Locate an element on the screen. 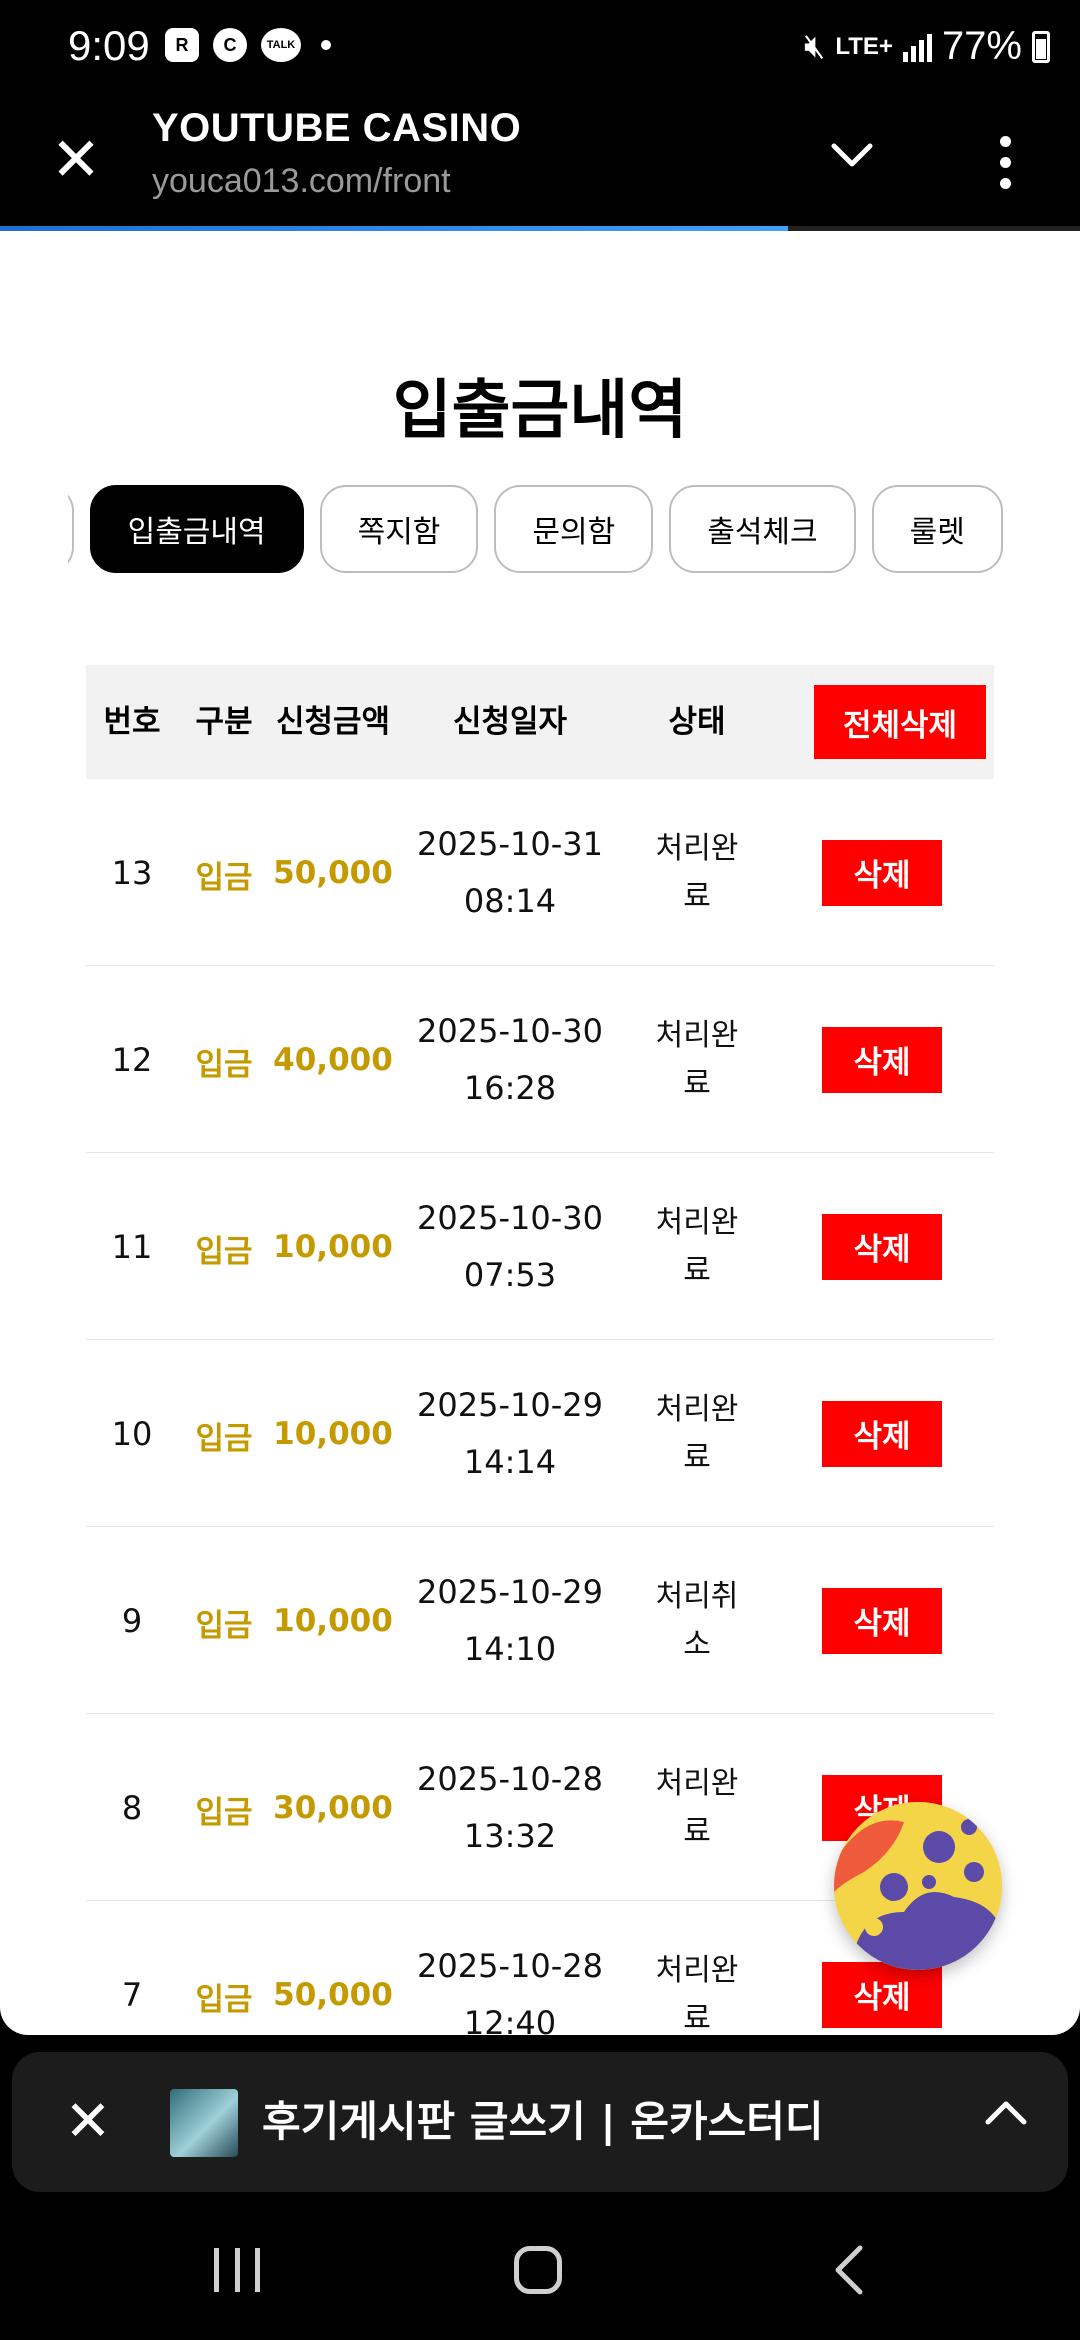  banner-title: 후기게시판 글쓰기 | 온카스터디 is located at coordinates (543, 2122).